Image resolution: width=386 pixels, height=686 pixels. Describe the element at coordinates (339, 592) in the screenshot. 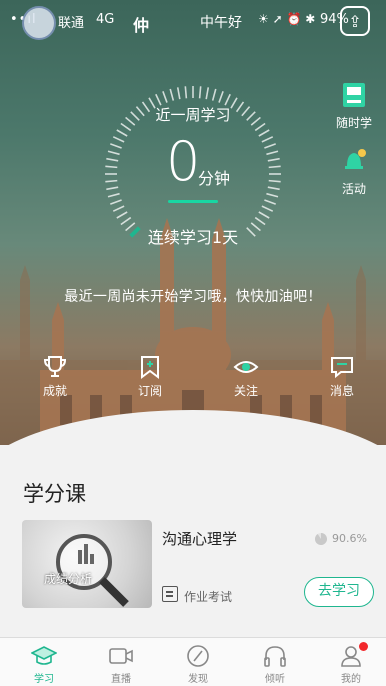

I see `go-study-button: 去学习` at that location.